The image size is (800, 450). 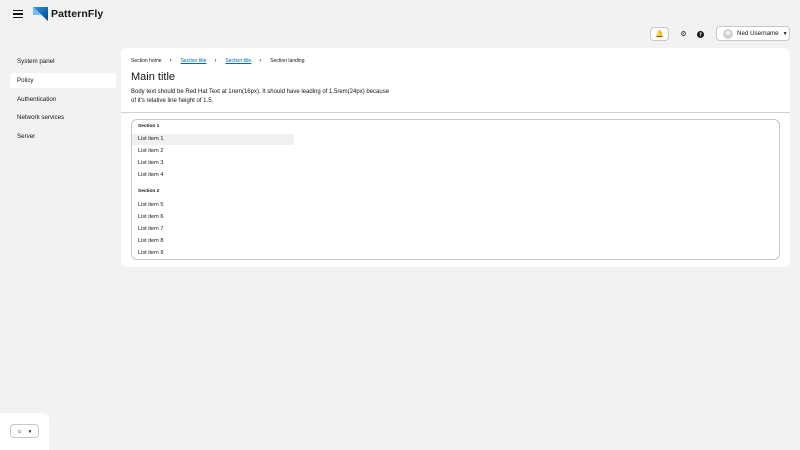 I want to click on breadcrumb-item-section-title-2: Section title, so click(x=238, y=61).